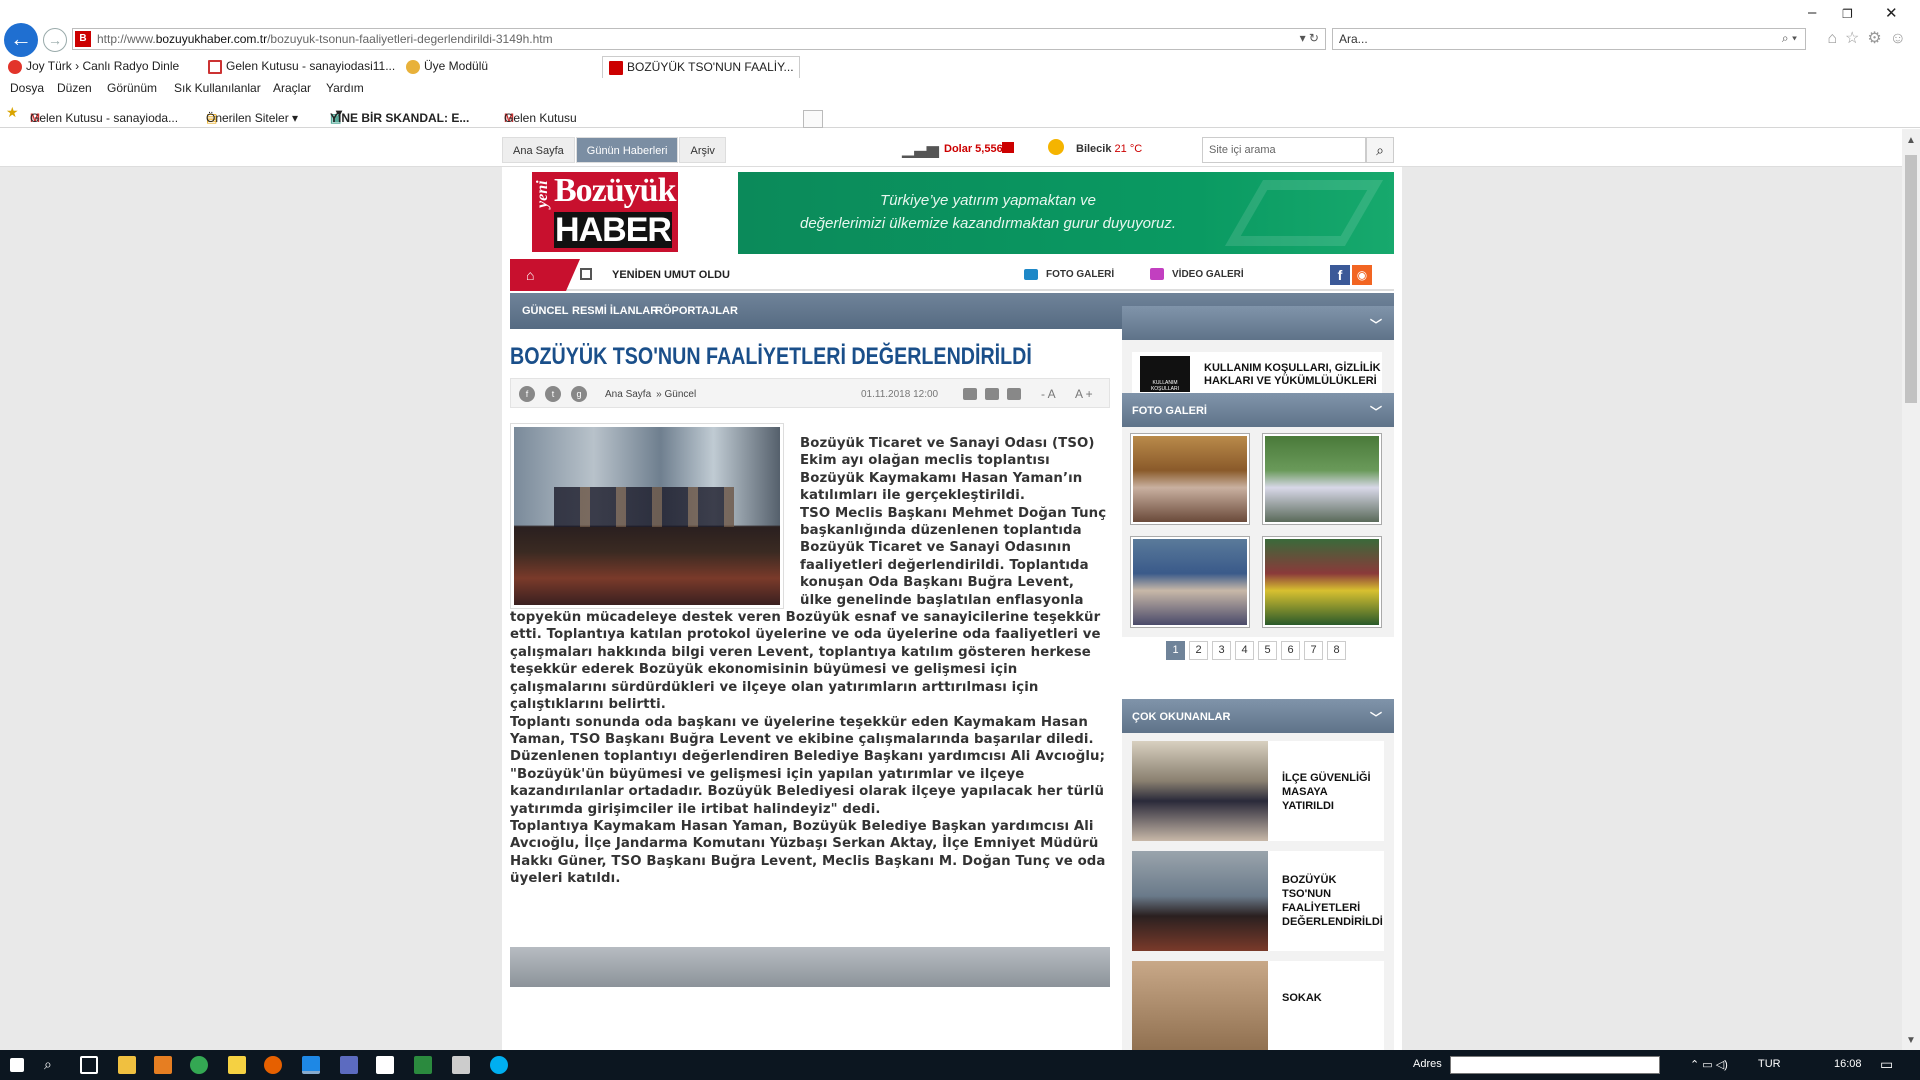  I want to click on page-button-4: 4, so click(1244, 650).